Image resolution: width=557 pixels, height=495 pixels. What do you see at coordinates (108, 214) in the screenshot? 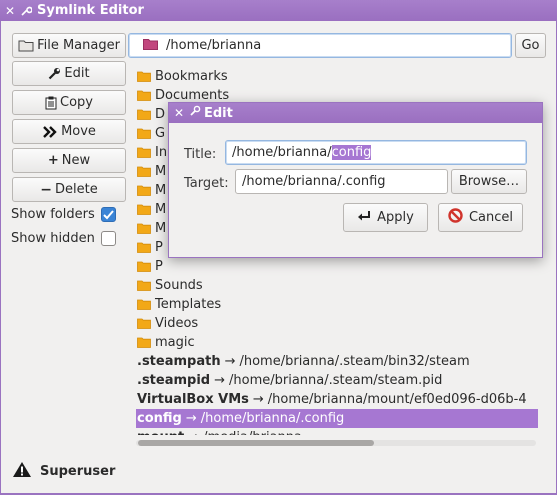
I see `show-folders-checkbox` at bounding box center [108, 214].